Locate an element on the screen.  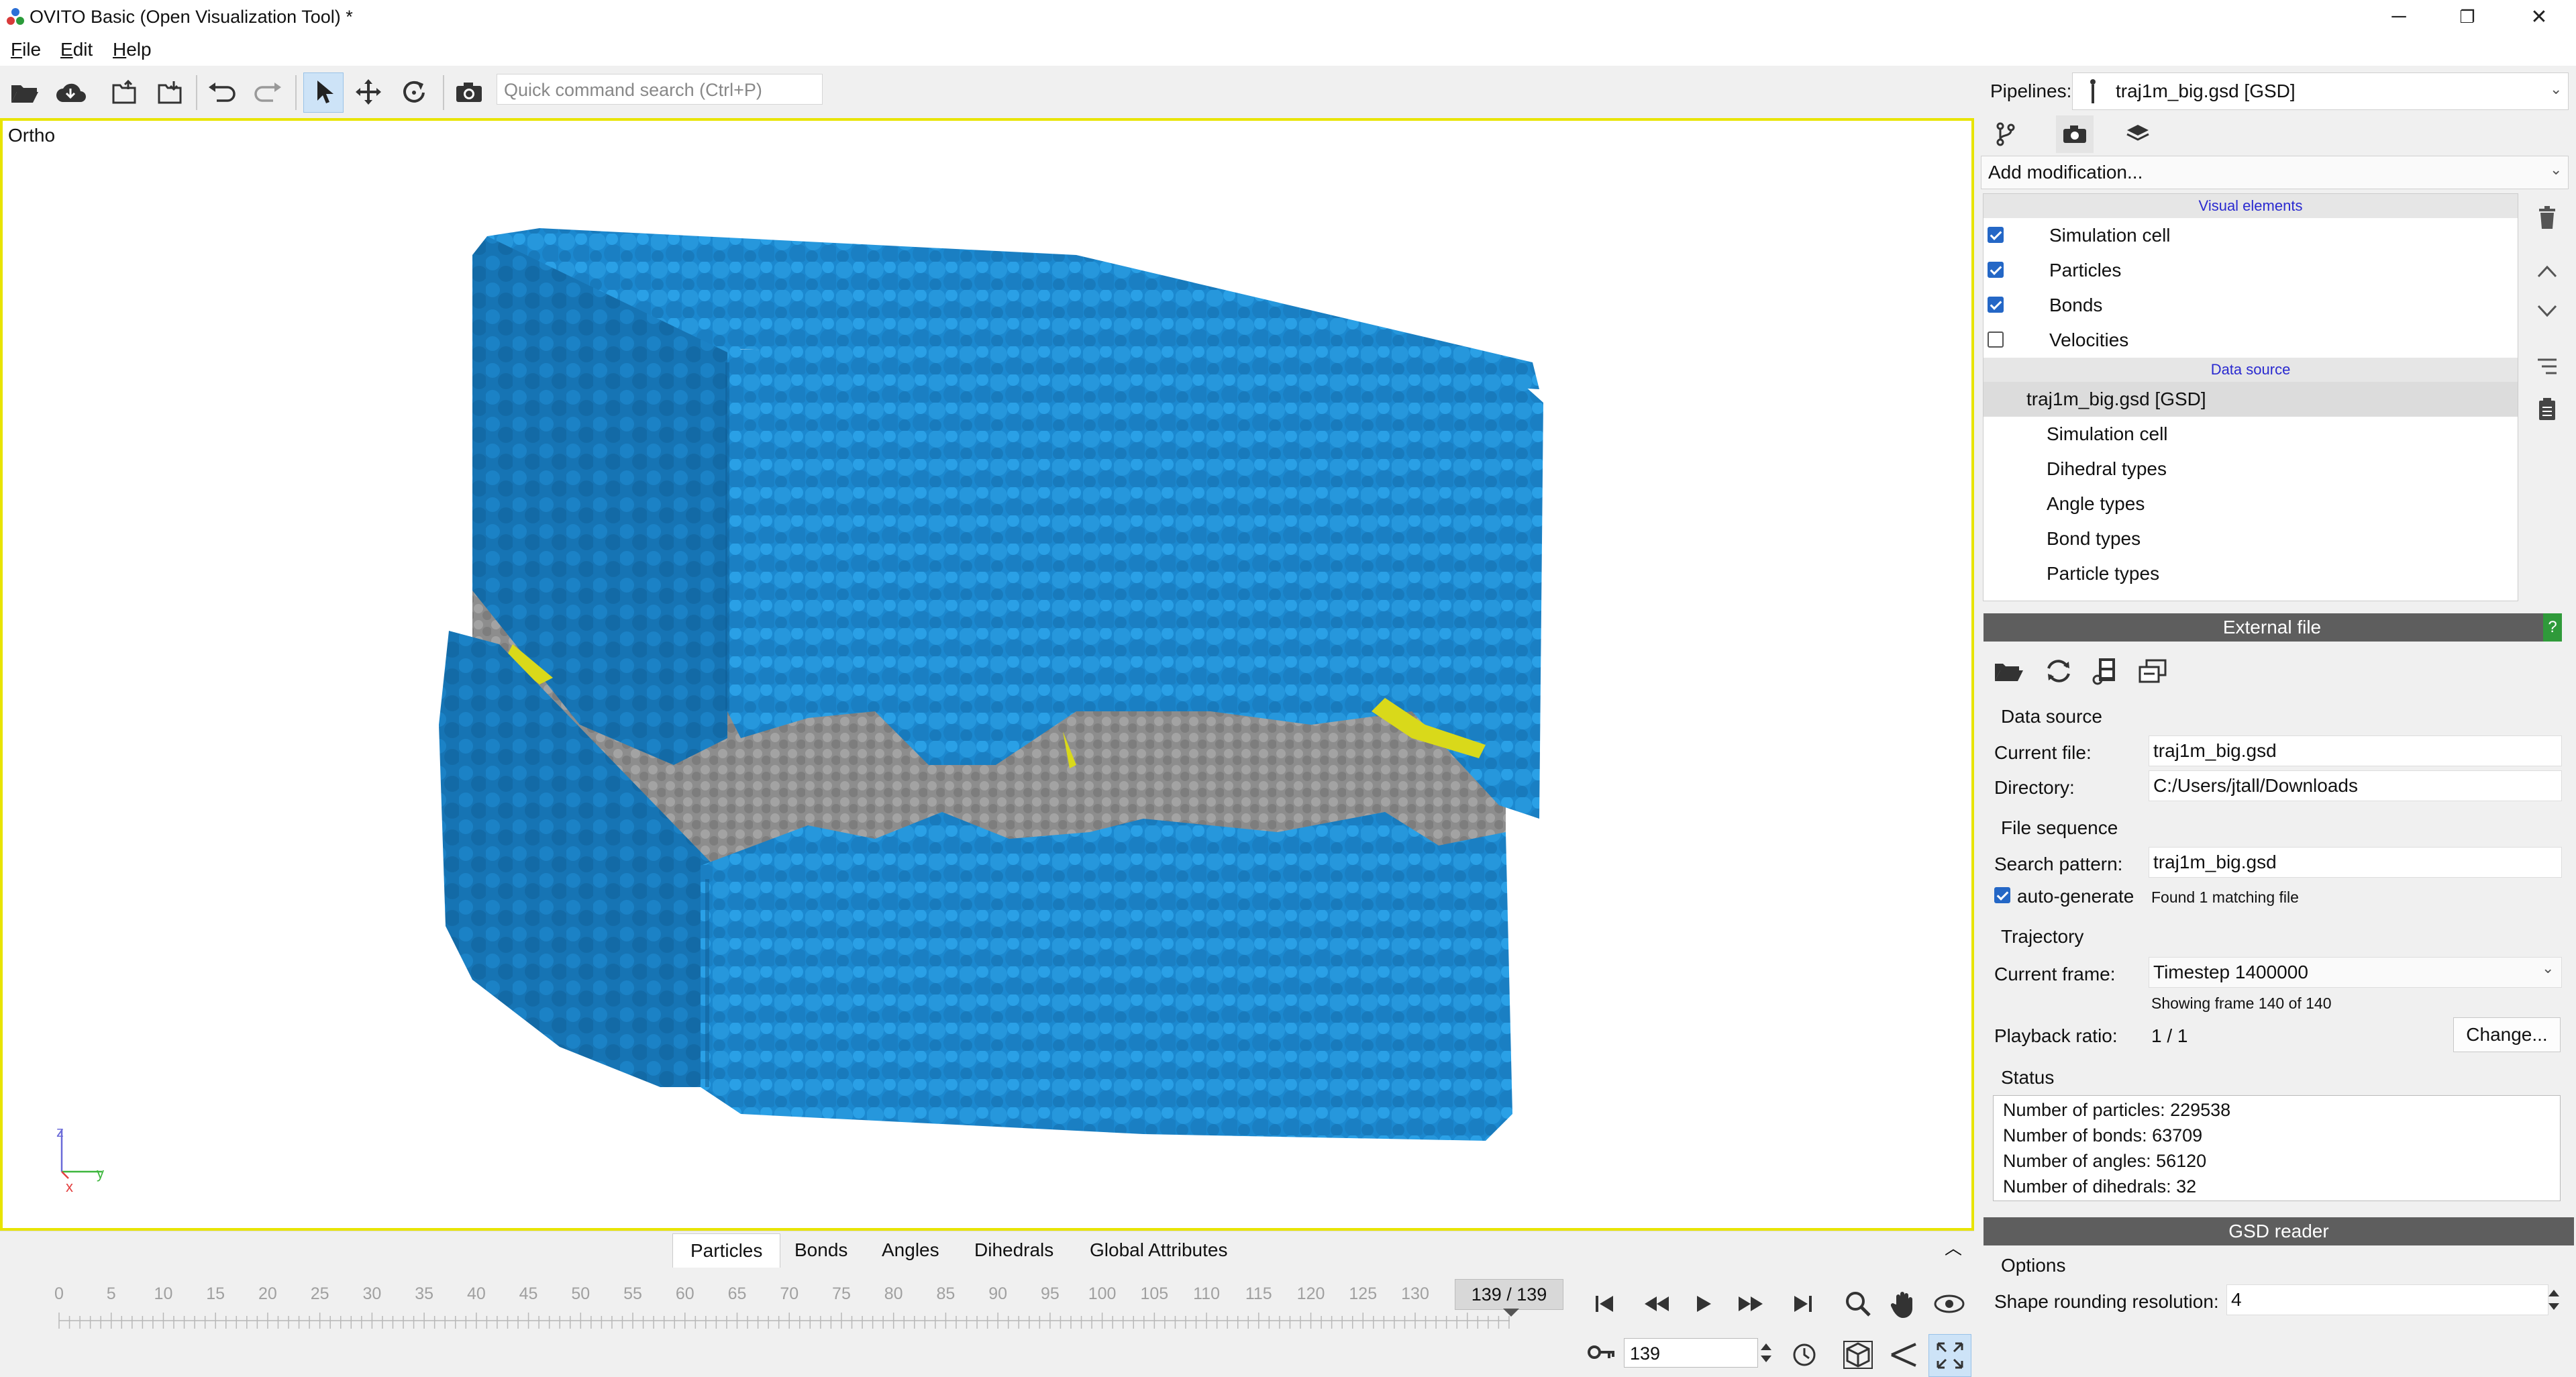
close-button: ✕ is located at coordinates (2539, 17).